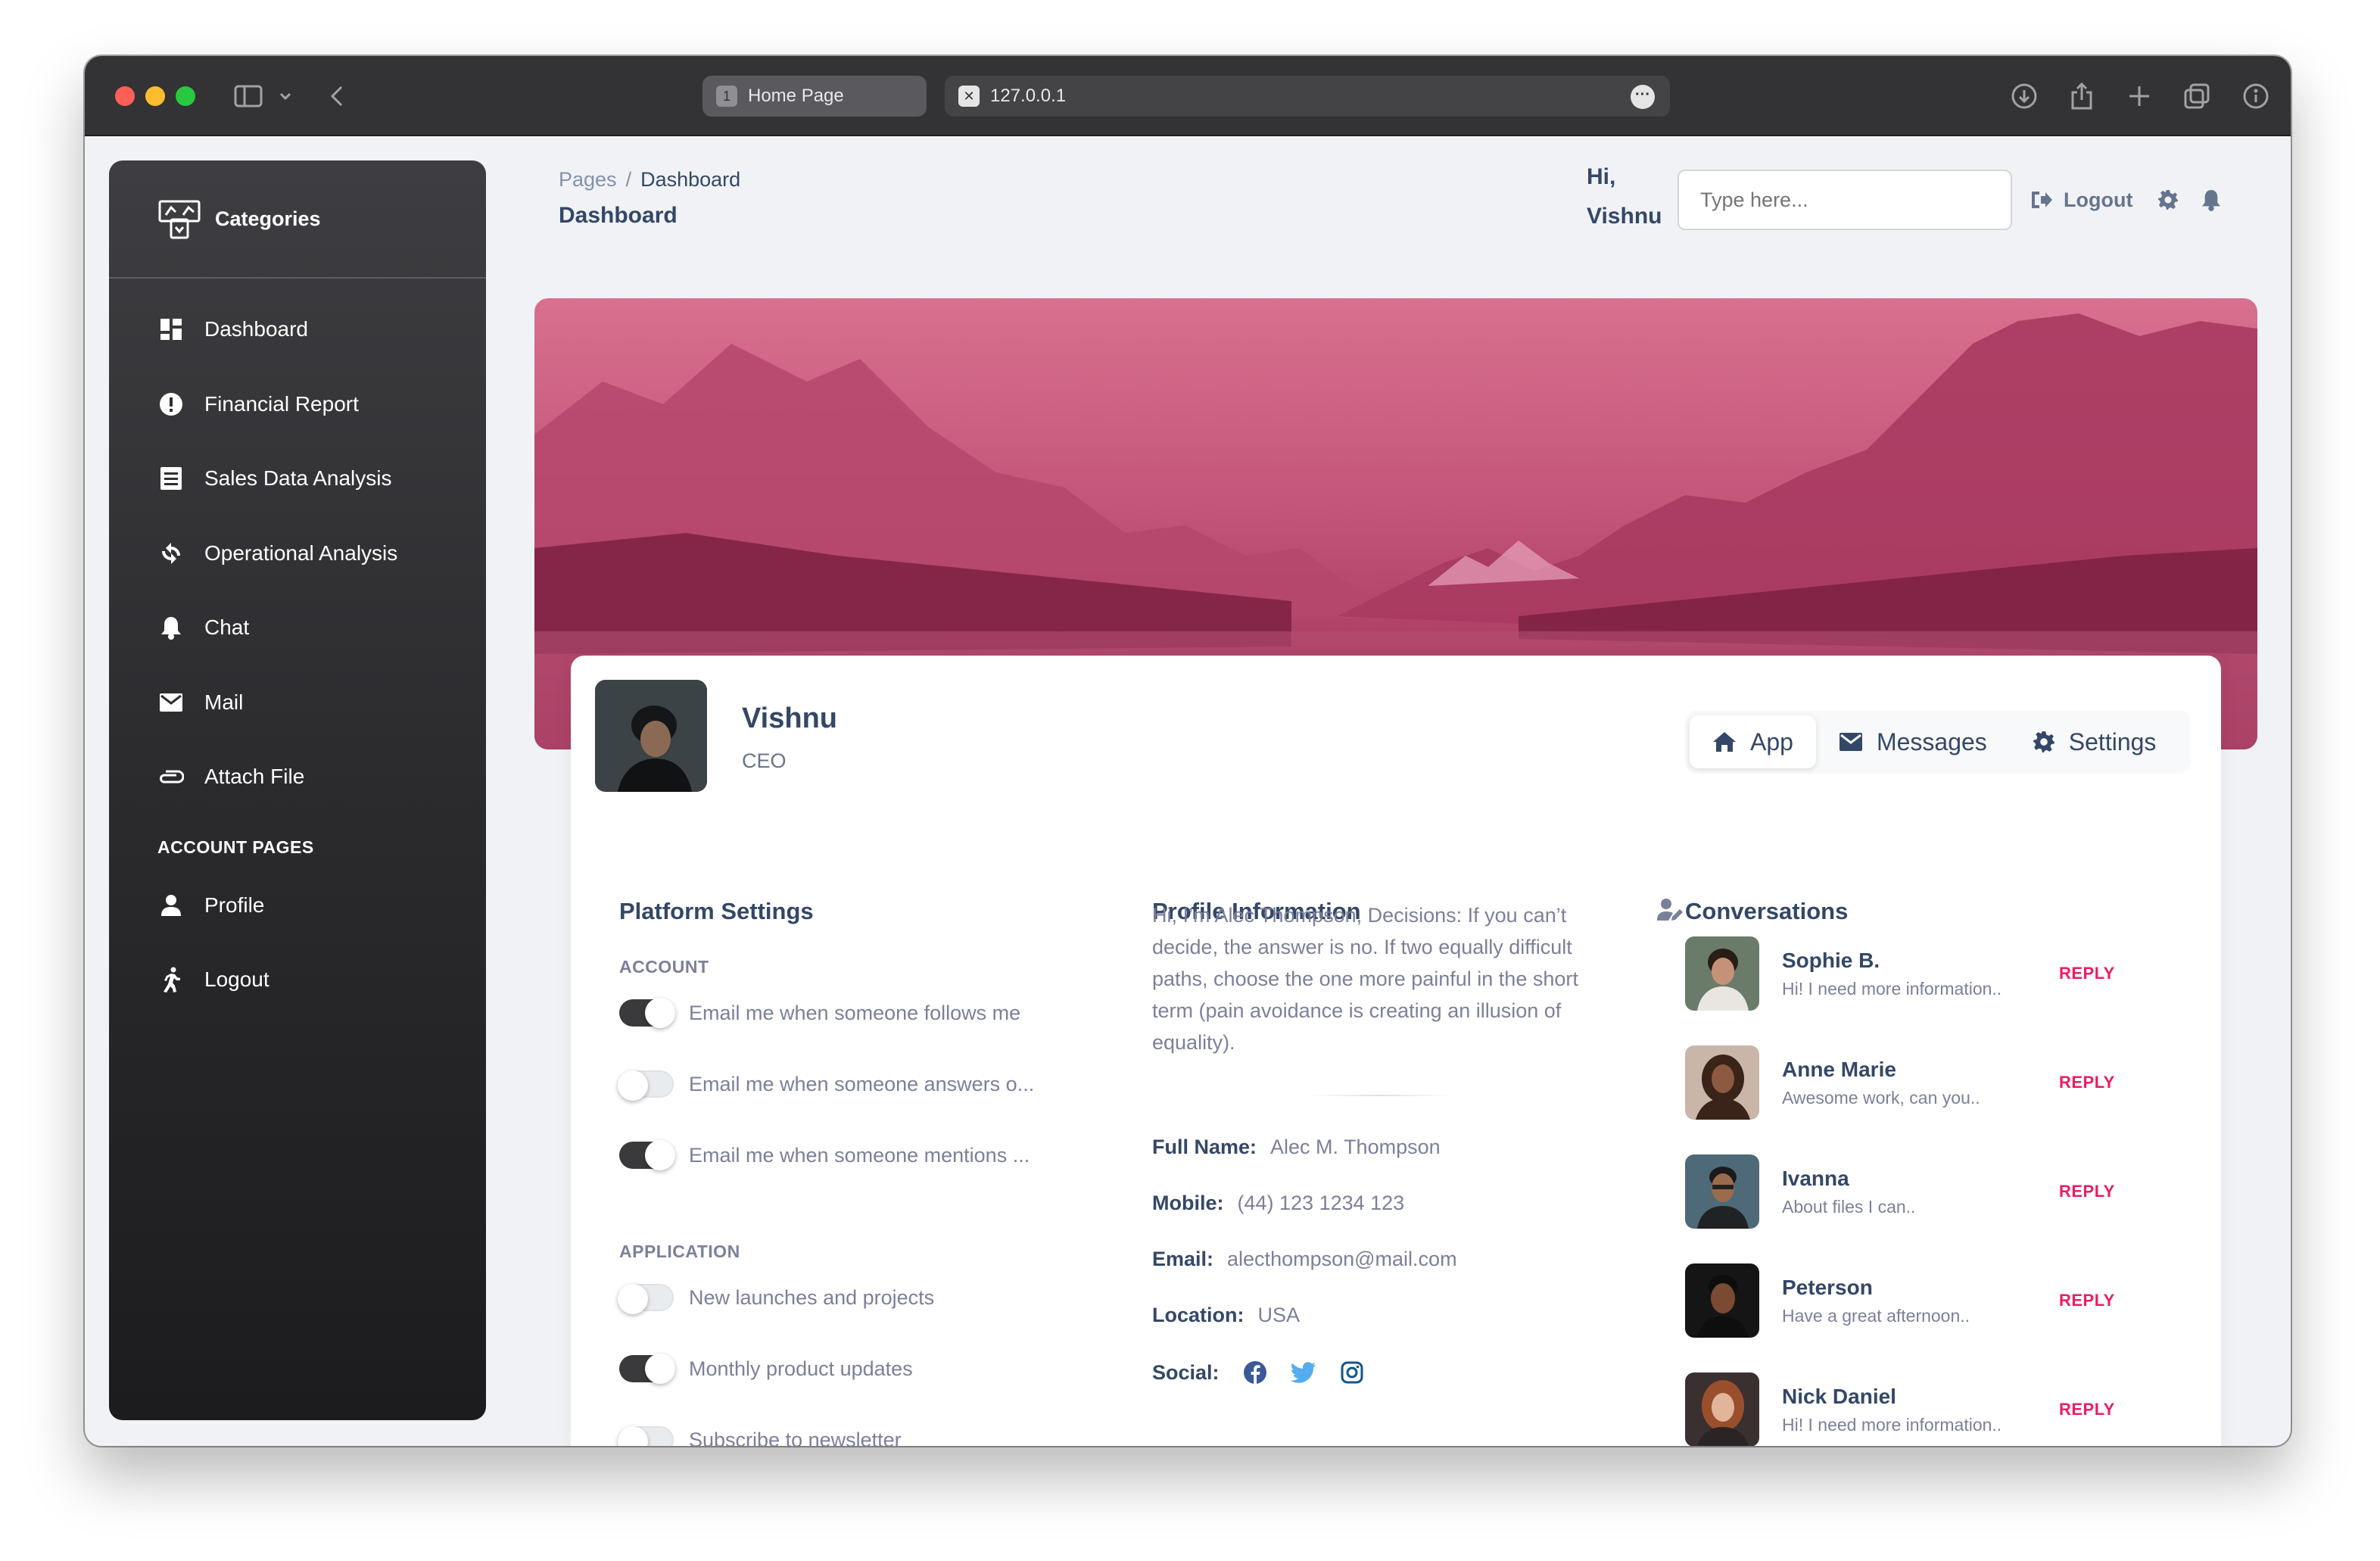  I want to click on sidebar-item-label: Chat, so click(227, 627).